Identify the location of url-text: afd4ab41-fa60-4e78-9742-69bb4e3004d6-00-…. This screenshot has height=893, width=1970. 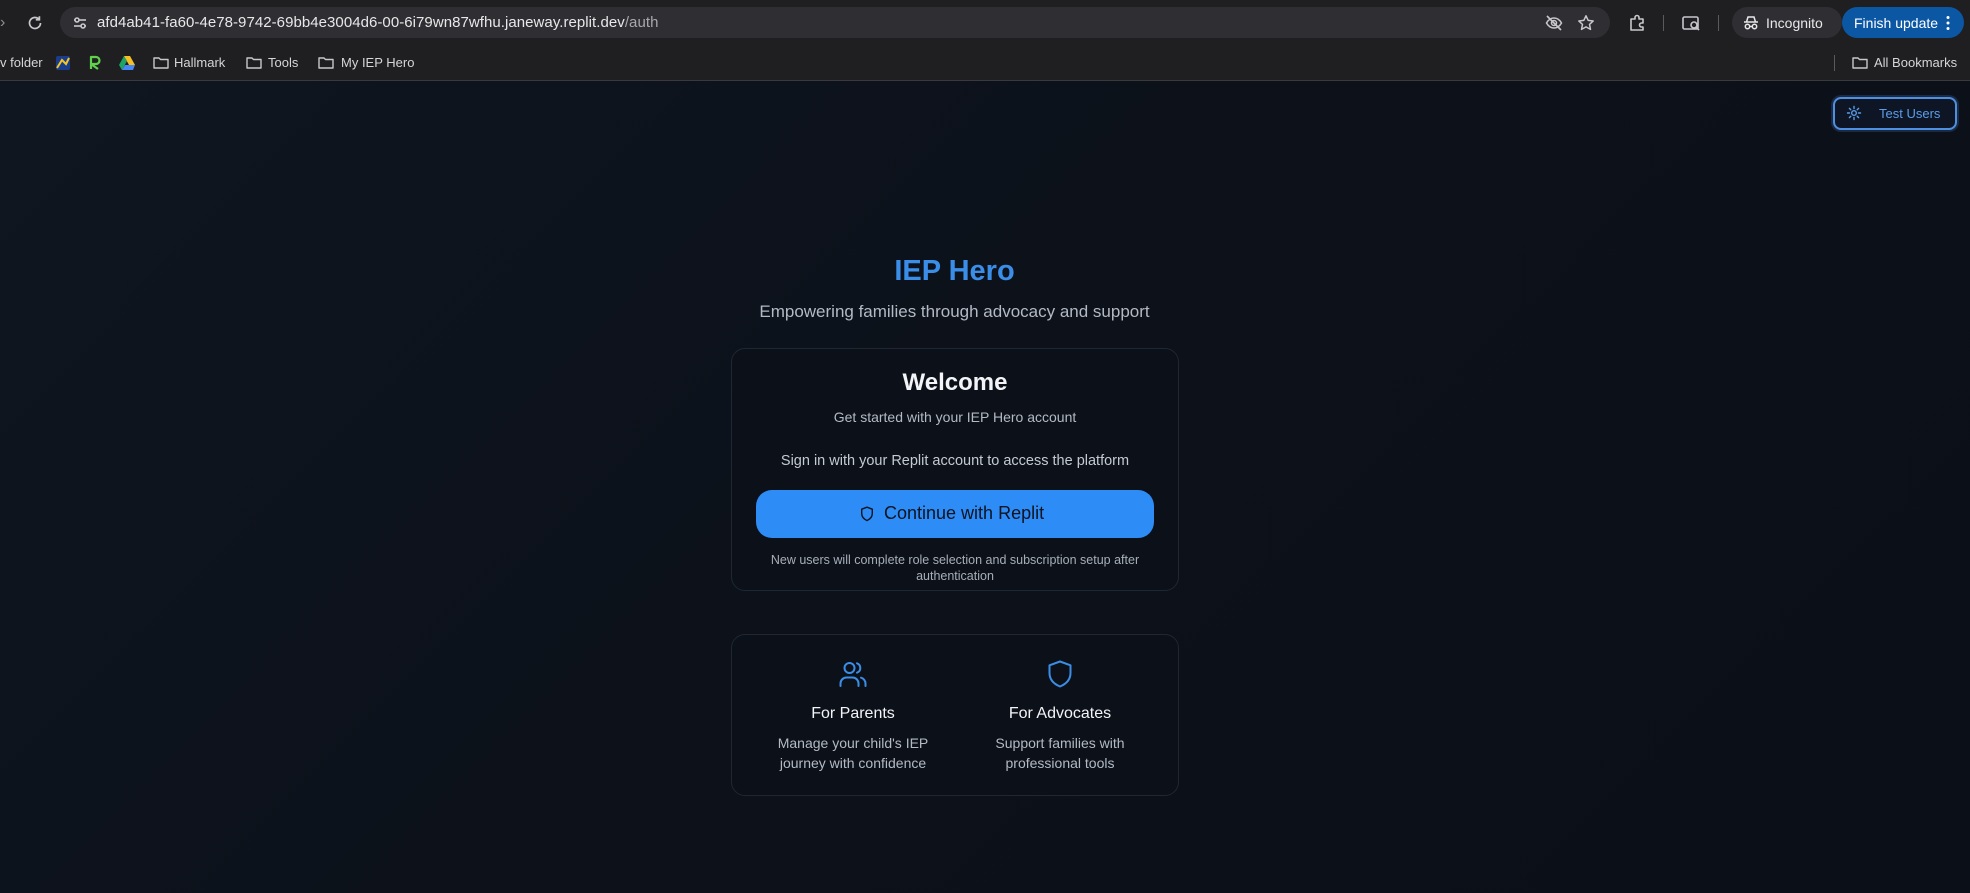
(377, 22).